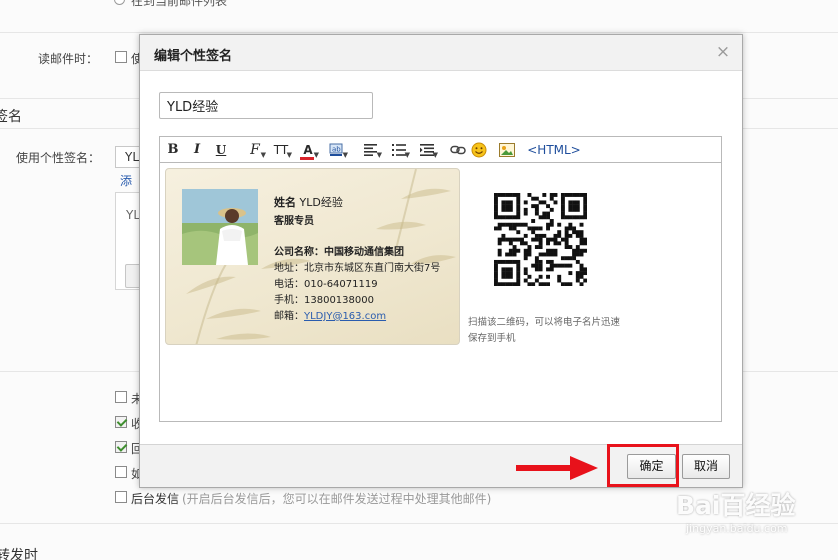 This screenshot has width=838, height=560. I want to click on emoji-icon, so click(479, 150).